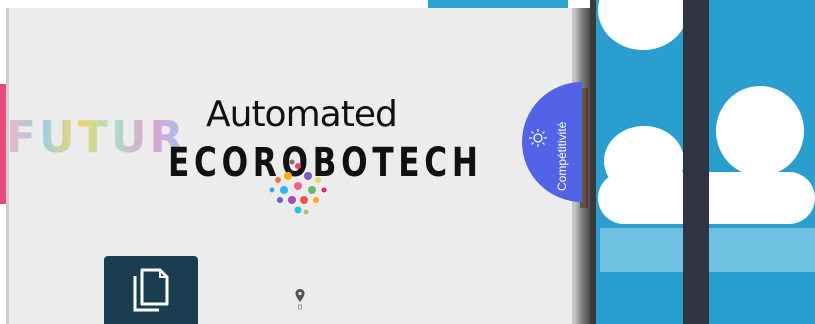  What do you see at coordinates (300, 300) in the screenshot?
I see `location-pin-icon` at bounding box center [300, 300].